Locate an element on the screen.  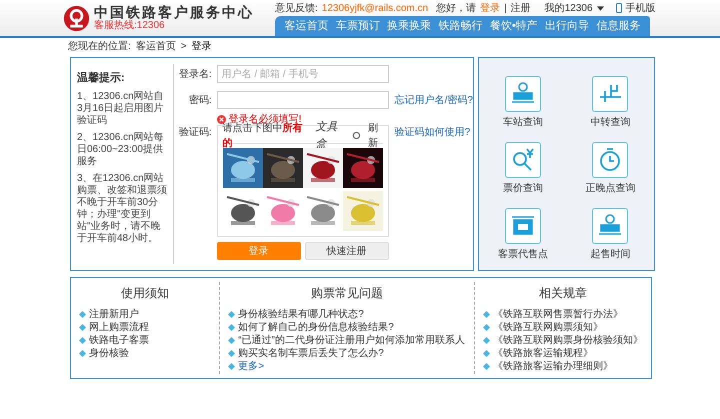
my-account-link: 我的12306 is located at coordinates (574, 8).